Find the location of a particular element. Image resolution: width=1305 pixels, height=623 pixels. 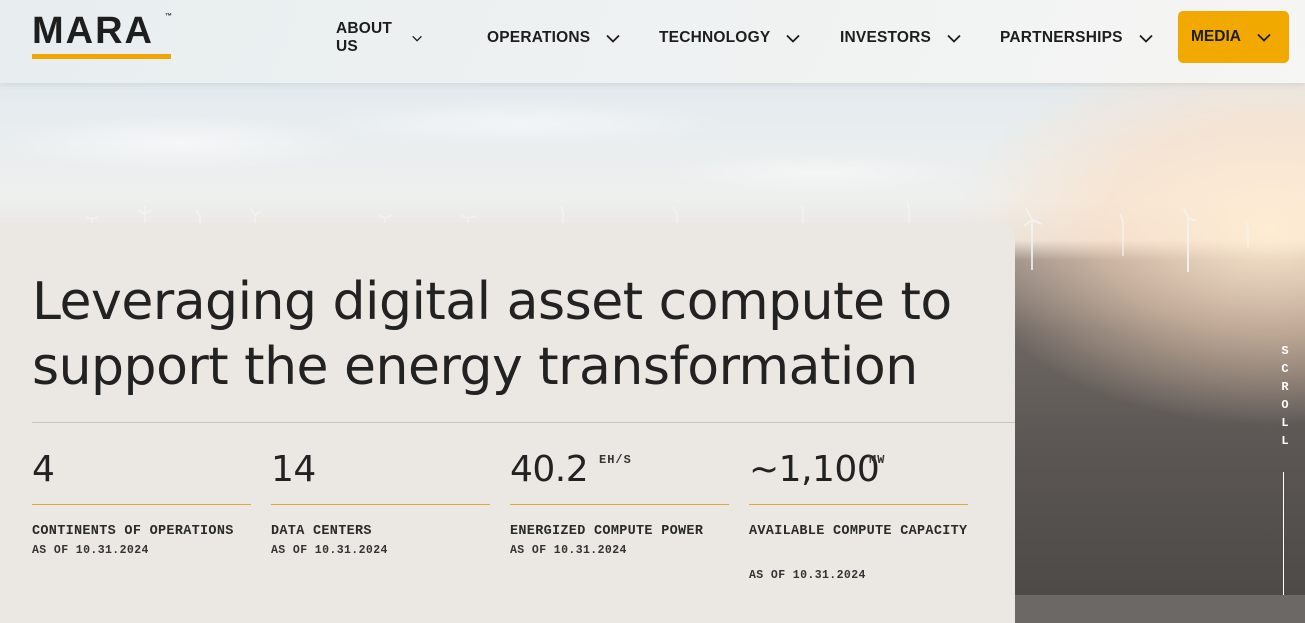

stat-label: AVAILABLE COMPUTE CAPACITY is located at coordinates (858, 531).